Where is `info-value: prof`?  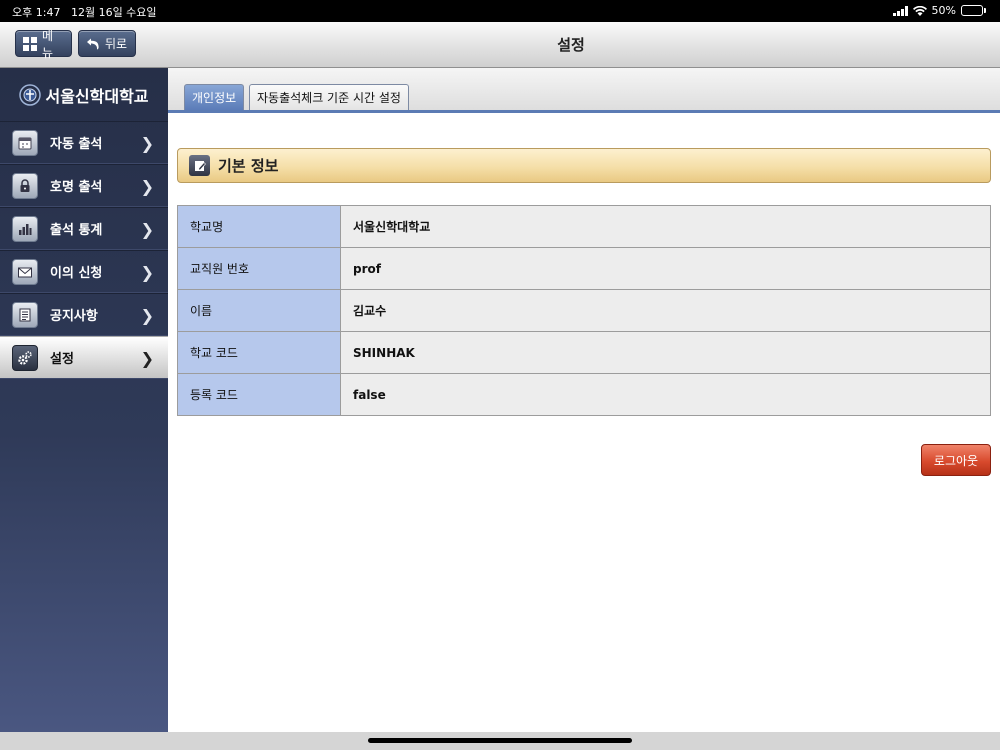
info-value: prof is located at coordinates (665, 268).